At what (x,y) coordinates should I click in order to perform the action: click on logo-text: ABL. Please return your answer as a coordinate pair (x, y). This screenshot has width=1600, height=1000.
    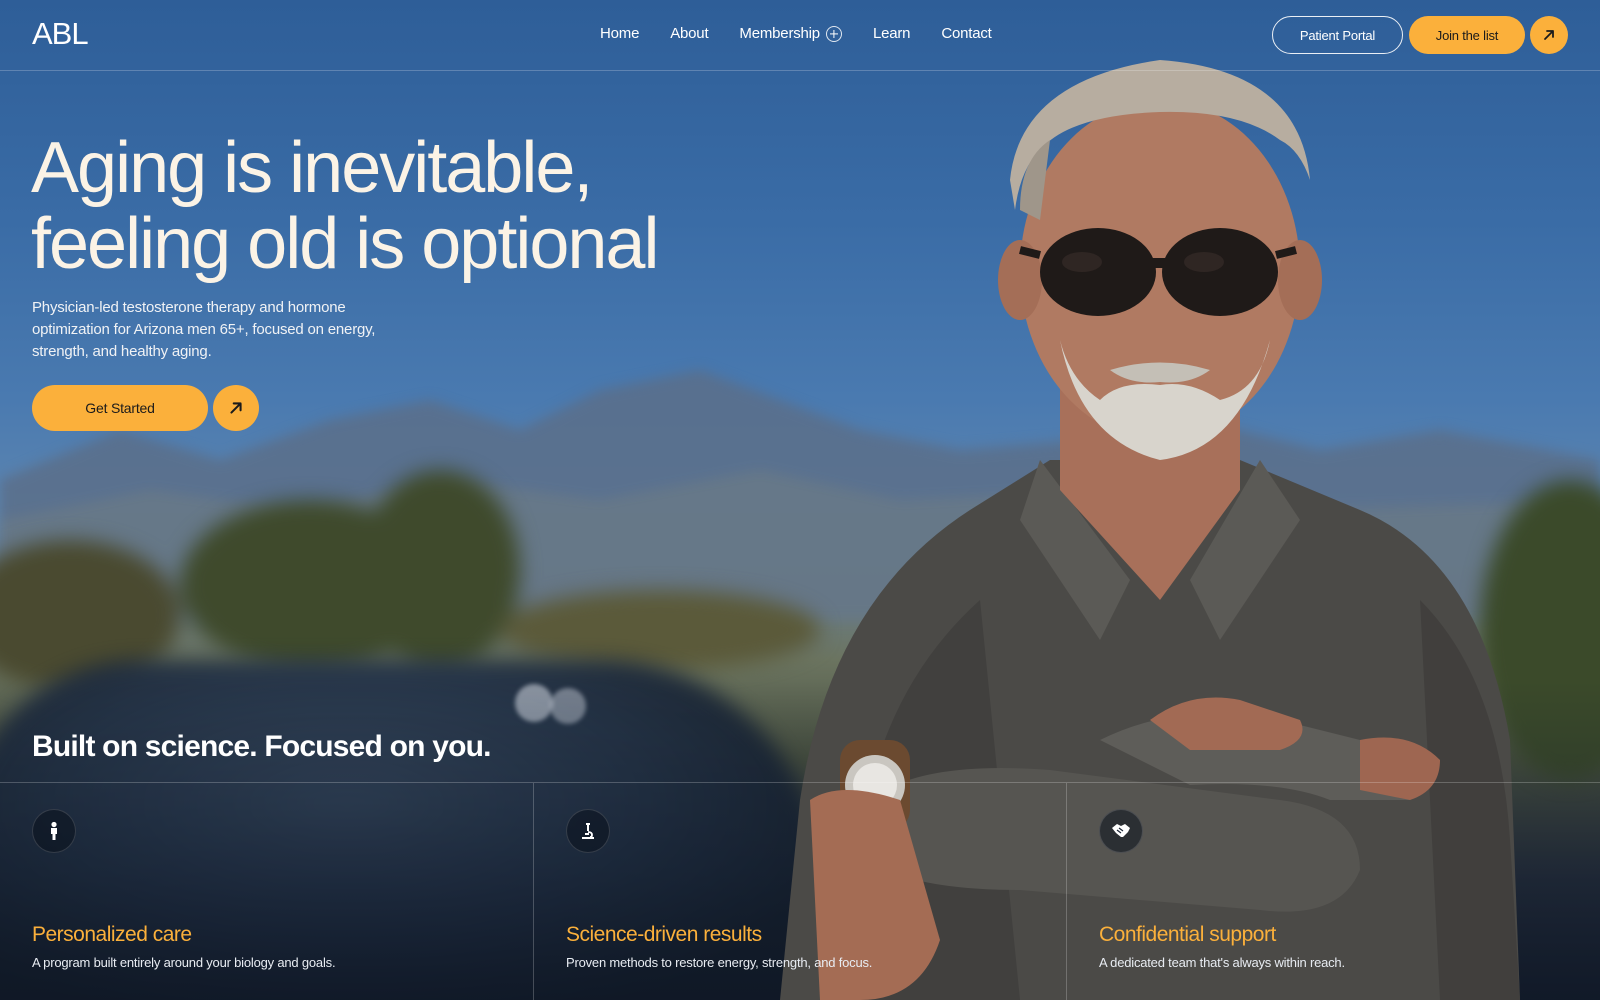
    Looking at the image, I should click on (60, 33).